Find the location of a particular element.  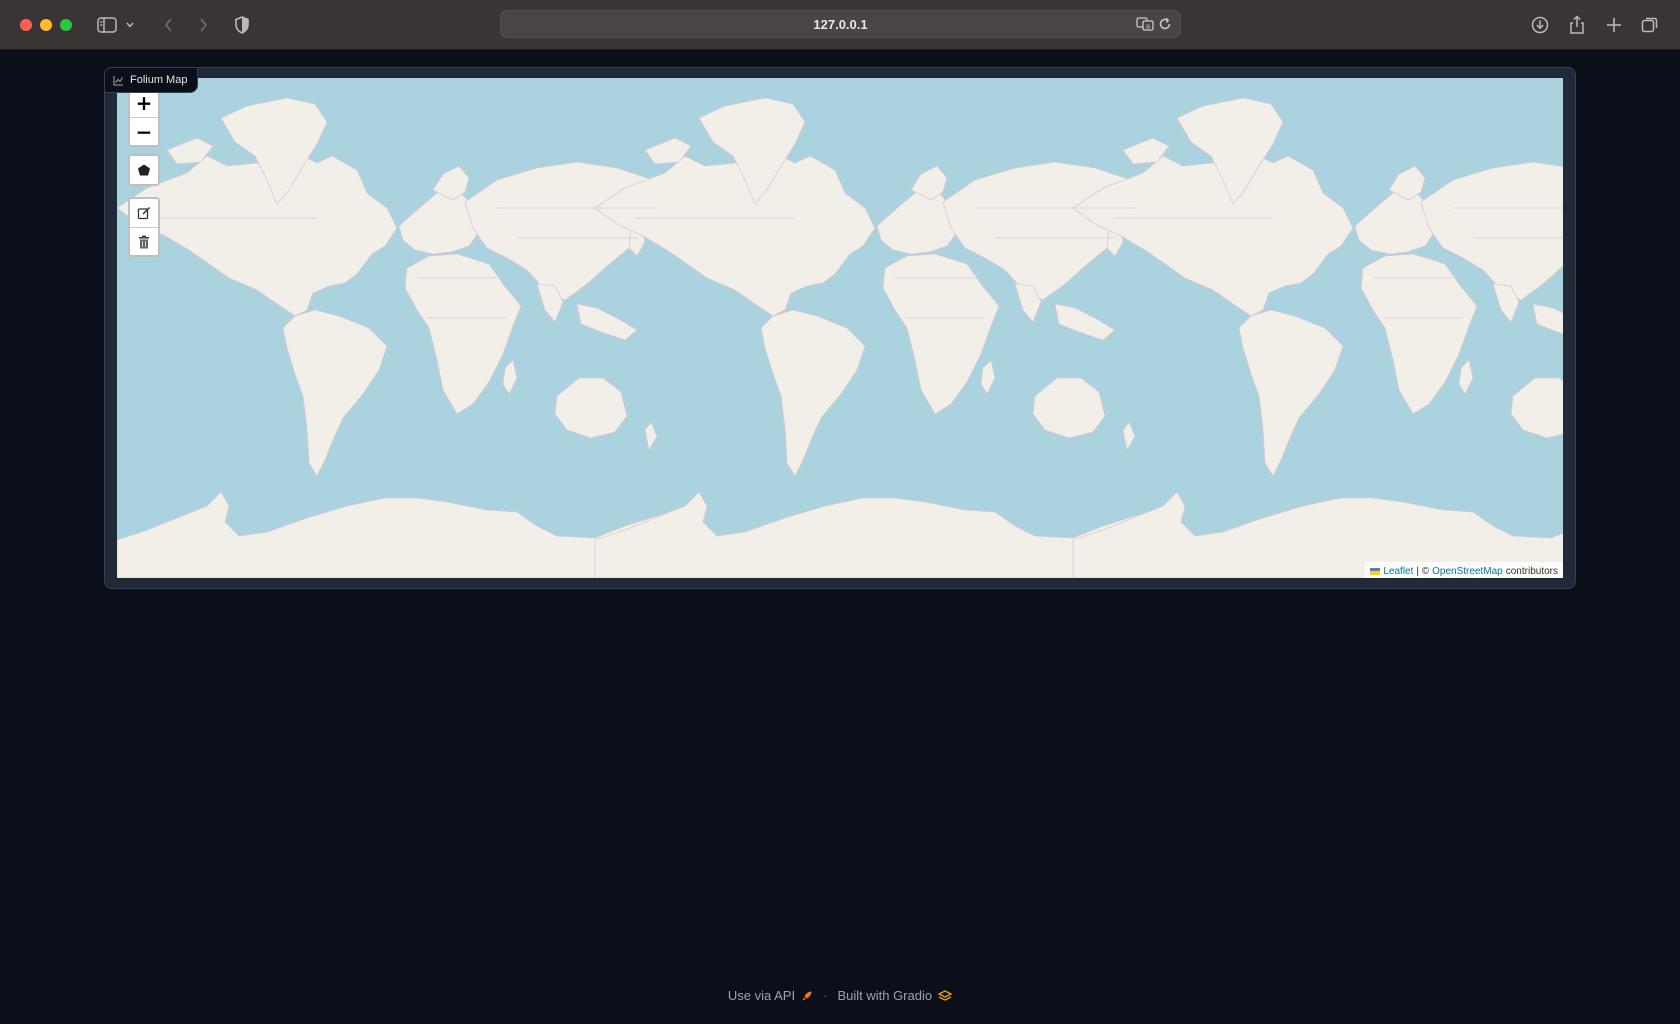

use-via-api-link: Use via API is located at coordinates (770, 995).